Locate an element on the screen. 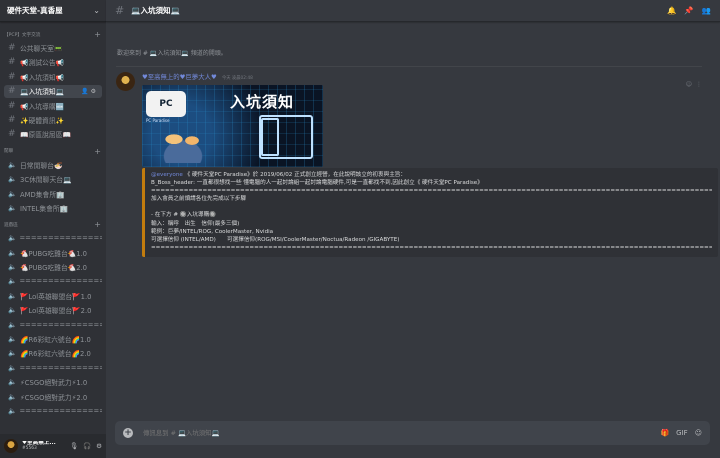 This screenshot has height=458, width=720. message-composer: + 🎁 GIF ☺ is located at coordinates (412, 433).